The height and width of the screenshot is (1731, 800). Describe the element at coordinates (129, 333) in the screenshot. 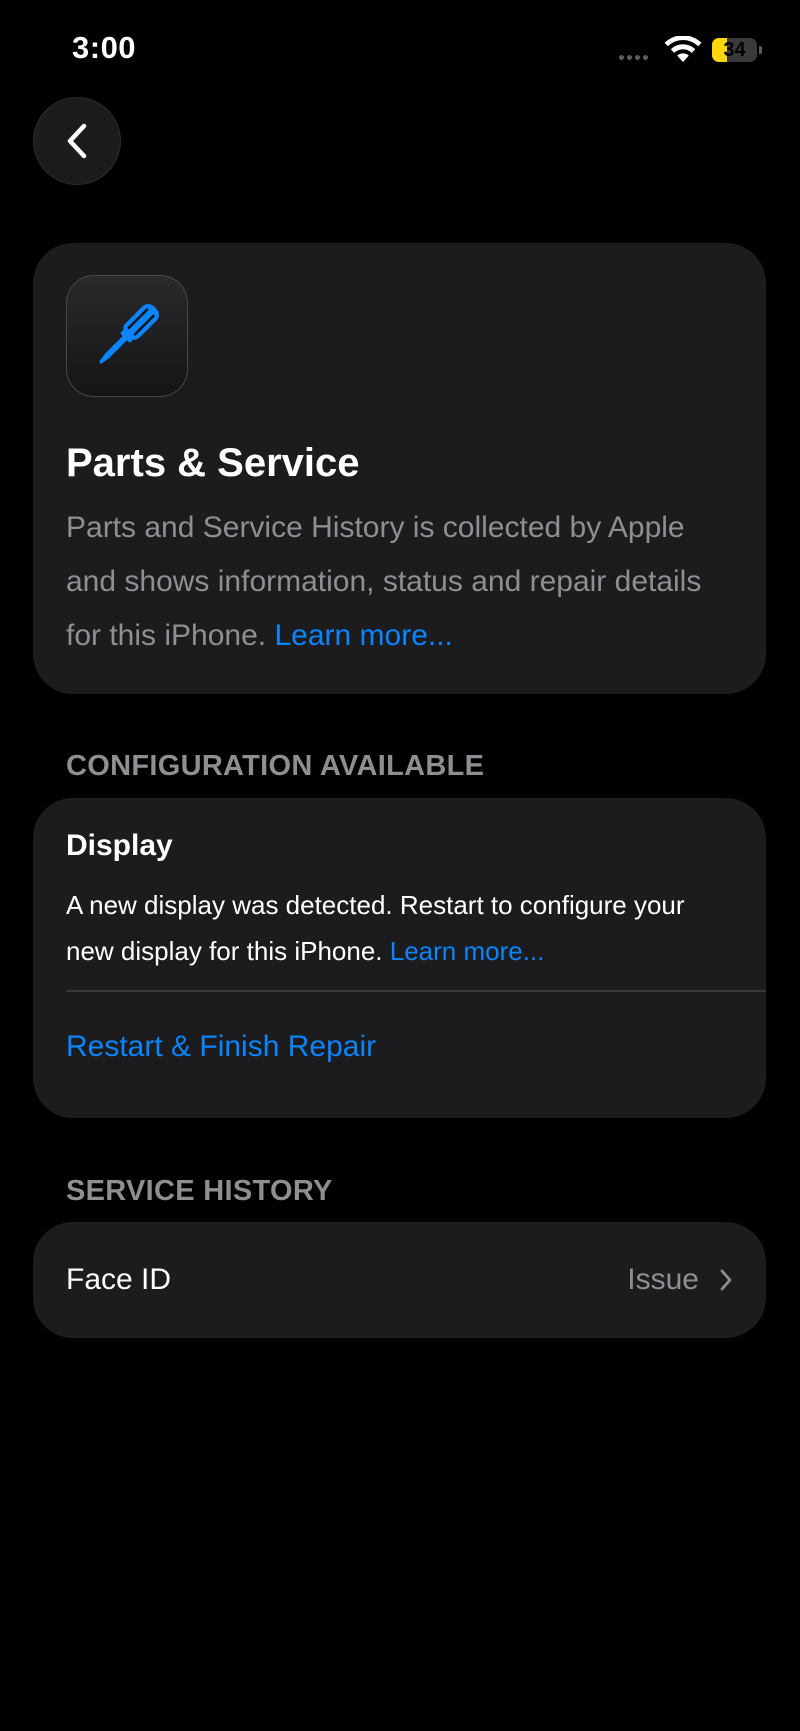

I see `screwdriver-icon` at that location.